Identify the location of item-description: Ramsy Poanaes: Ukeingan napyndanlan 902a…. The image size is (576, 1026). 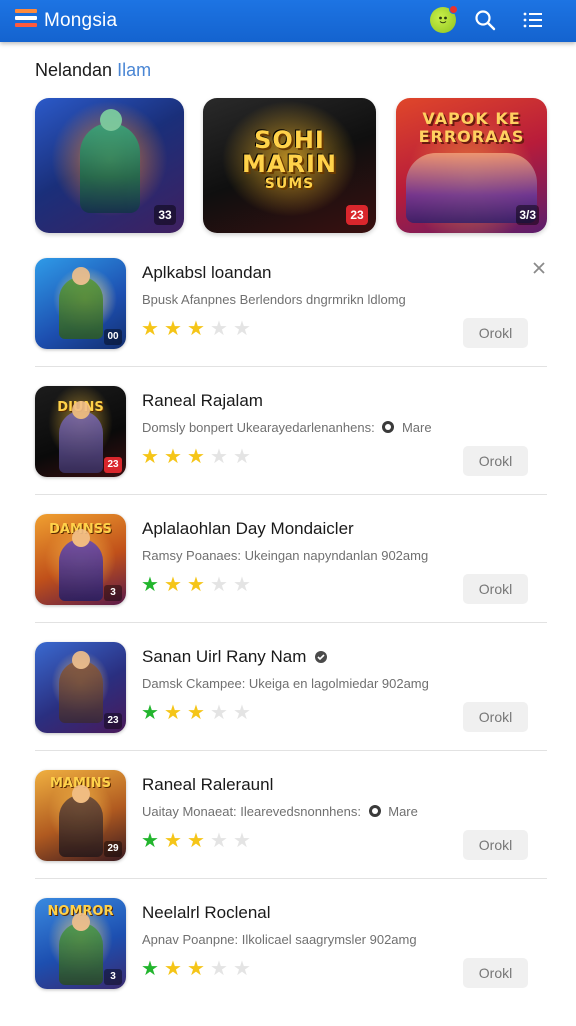
(285, 555).